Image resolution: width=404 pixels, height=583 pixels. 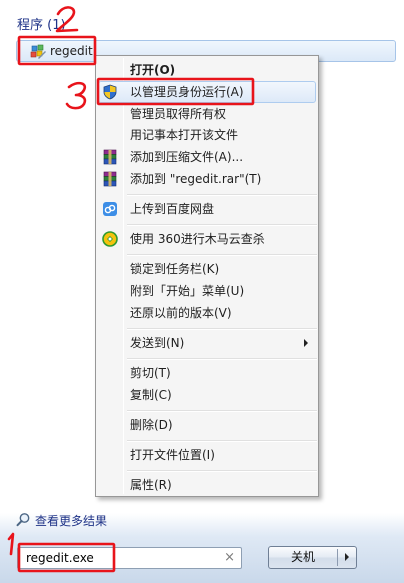 What do you see at coordinates (175, 91) in the screenshot?
I see `annotation-box-run-as-admin` at bounding box center [175, 91].